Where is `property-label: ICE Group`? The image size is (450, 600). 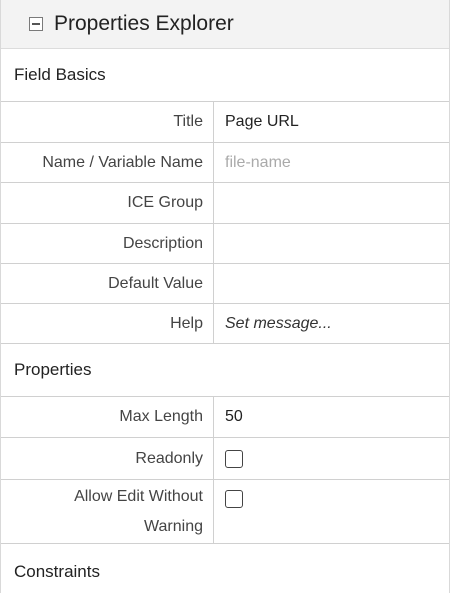 property-label: ICE Group is located at coordinates (107, 203).